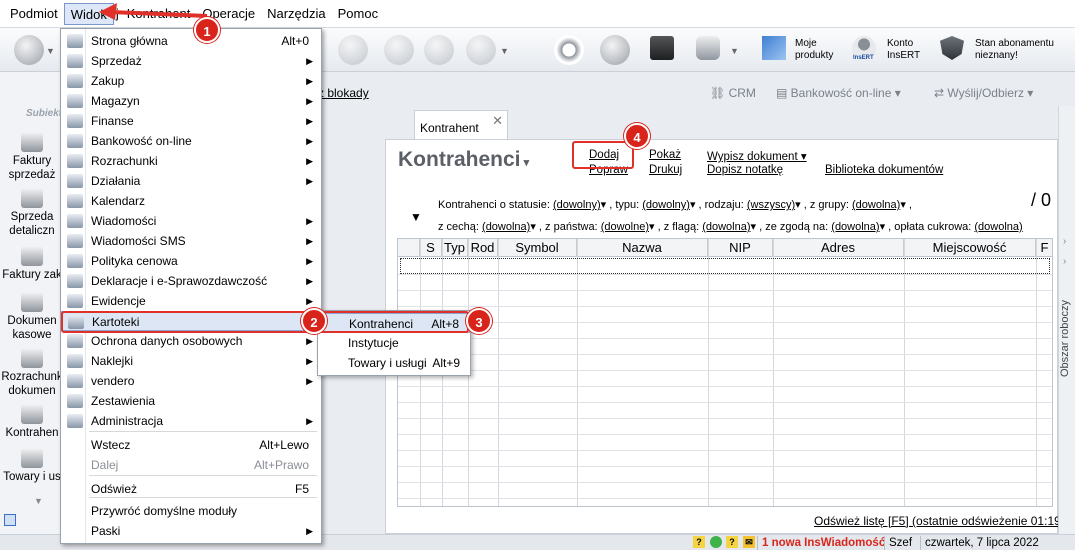 This screenshot has width=1075, height=550. What do you see at coordinates (481, 50) in the screenshot?
I see `help-toolbar-icon` at bounding box center [481, 50].